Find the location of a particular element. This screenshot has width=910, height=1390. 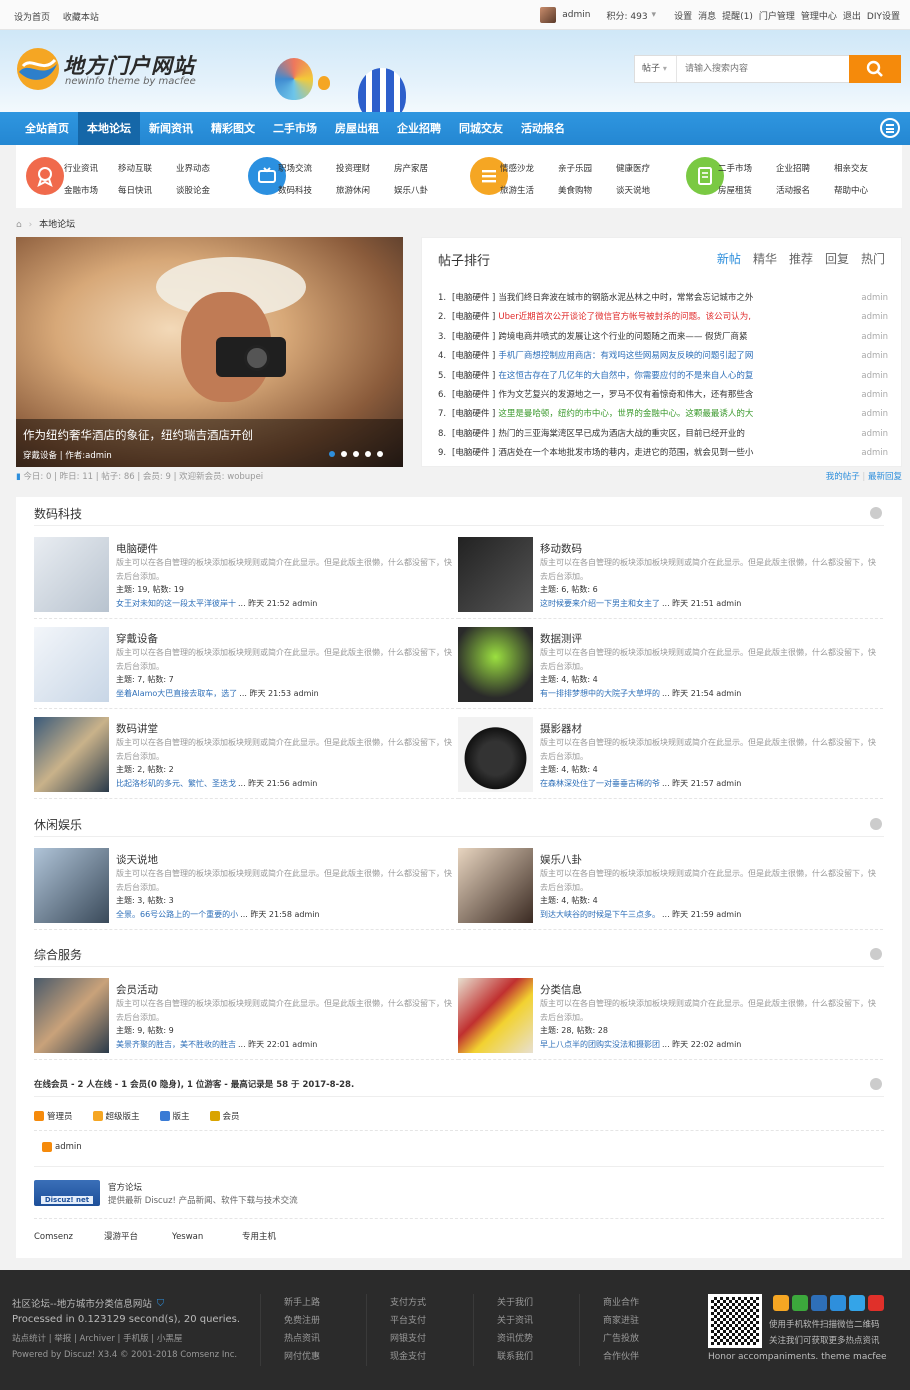

image-carousel: 作为纽约奢华酒店的象征，纽约瑞吉酒店开创 穿戴设备 | 作者:admin is located at coordinates (209, 352).